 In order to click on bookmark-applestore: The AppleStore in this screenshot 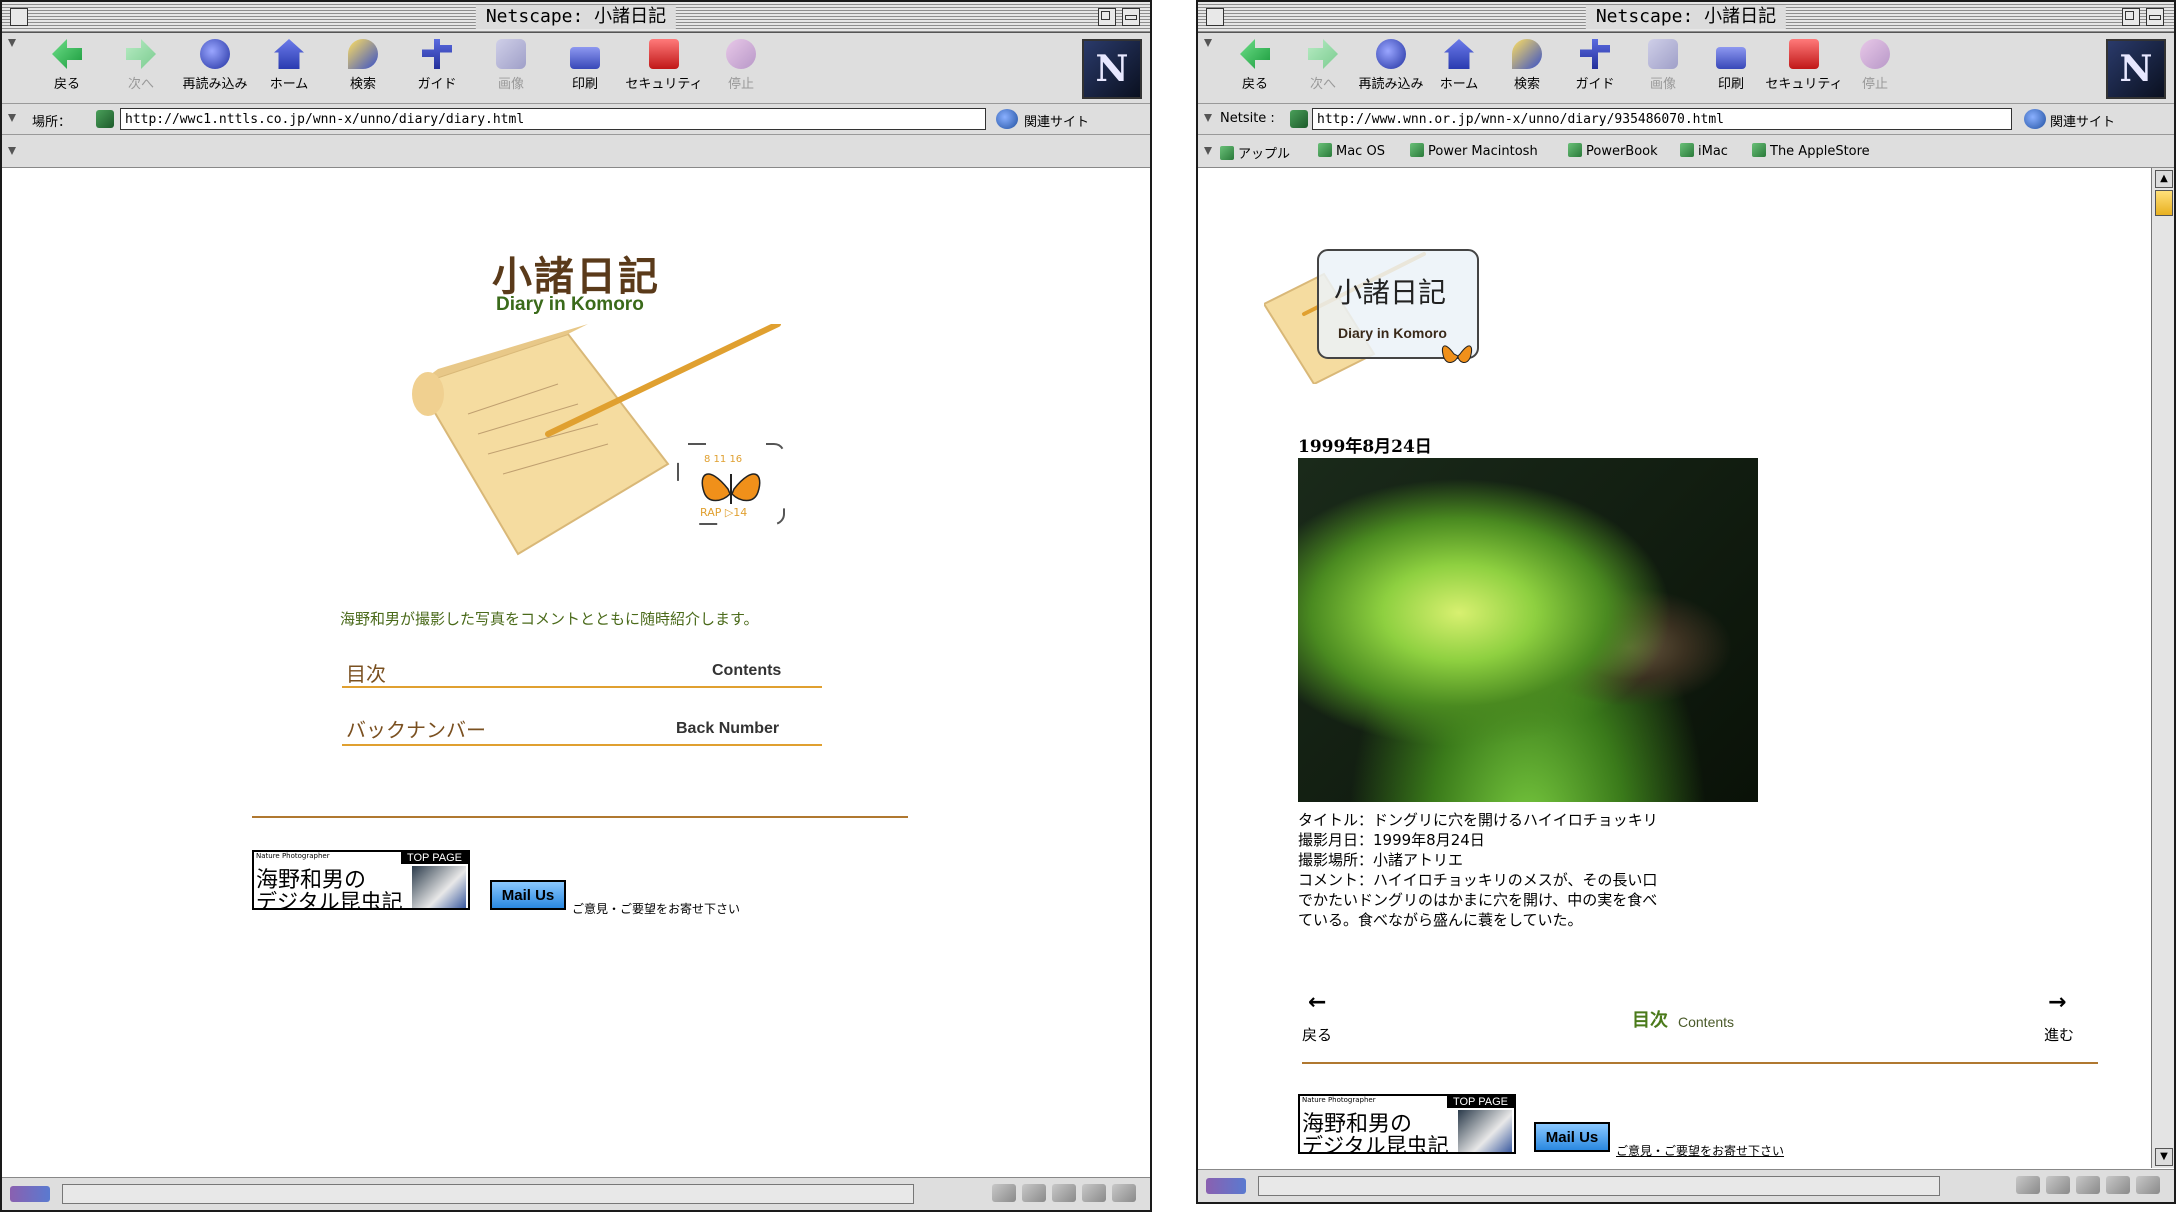, I will do `click(1811, 151)`.